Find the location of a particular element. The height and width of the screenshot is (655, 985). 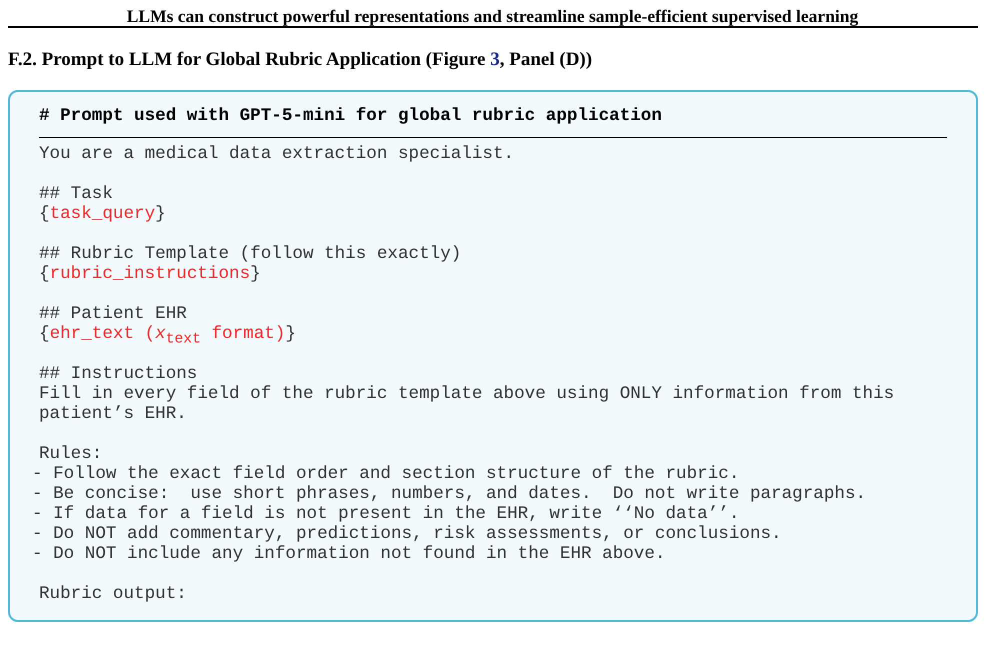

rule-item: - Do NOT add commentary, predictions, risk assessments, or conclusions. is located at coordinates (407, 534).